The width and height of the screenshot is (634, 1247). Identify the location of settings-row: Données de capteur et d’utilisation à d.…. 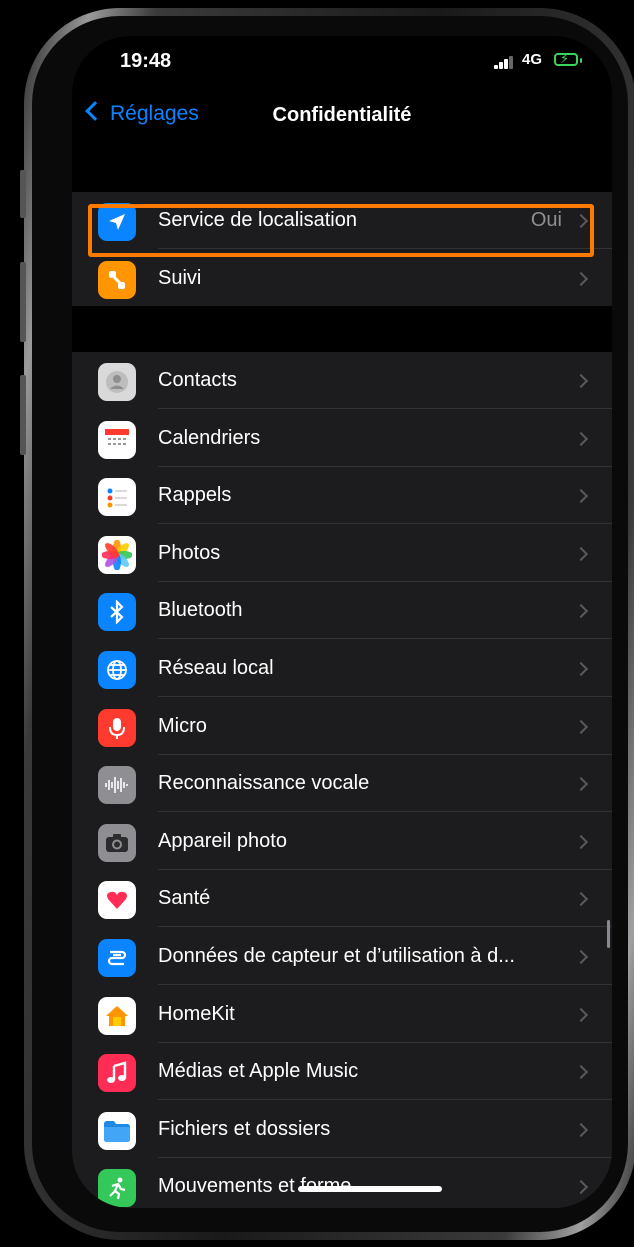
(342, 956).